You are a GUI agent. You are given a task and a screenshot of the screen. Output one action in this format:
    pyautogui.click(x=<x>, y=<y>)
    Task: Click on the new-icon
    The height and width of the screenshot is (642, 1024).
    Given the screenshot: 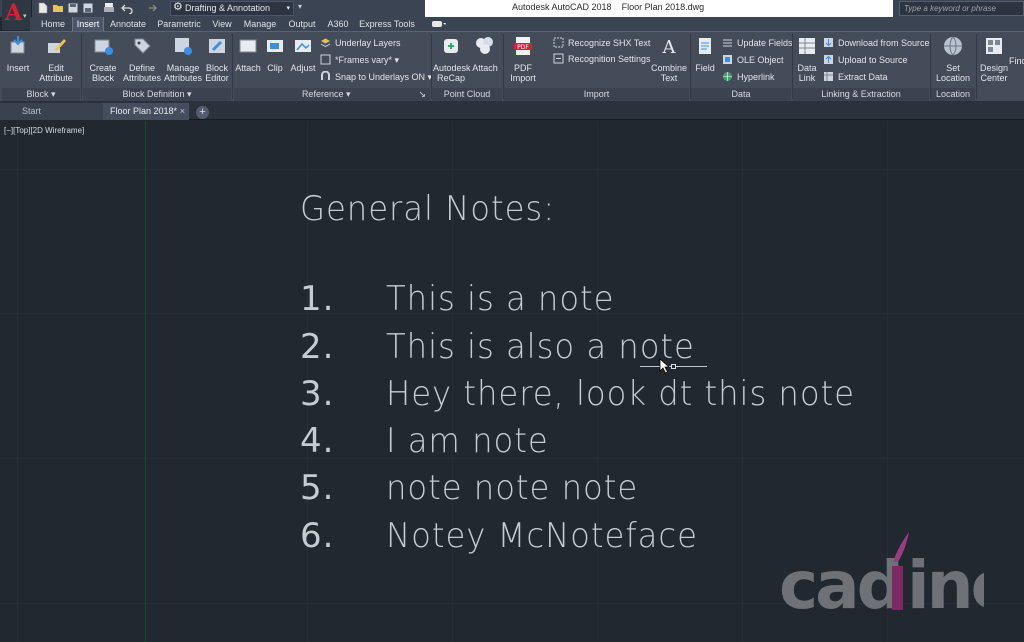 What is the action you would take?
    pyautogui.click(x=43, y=8)
    